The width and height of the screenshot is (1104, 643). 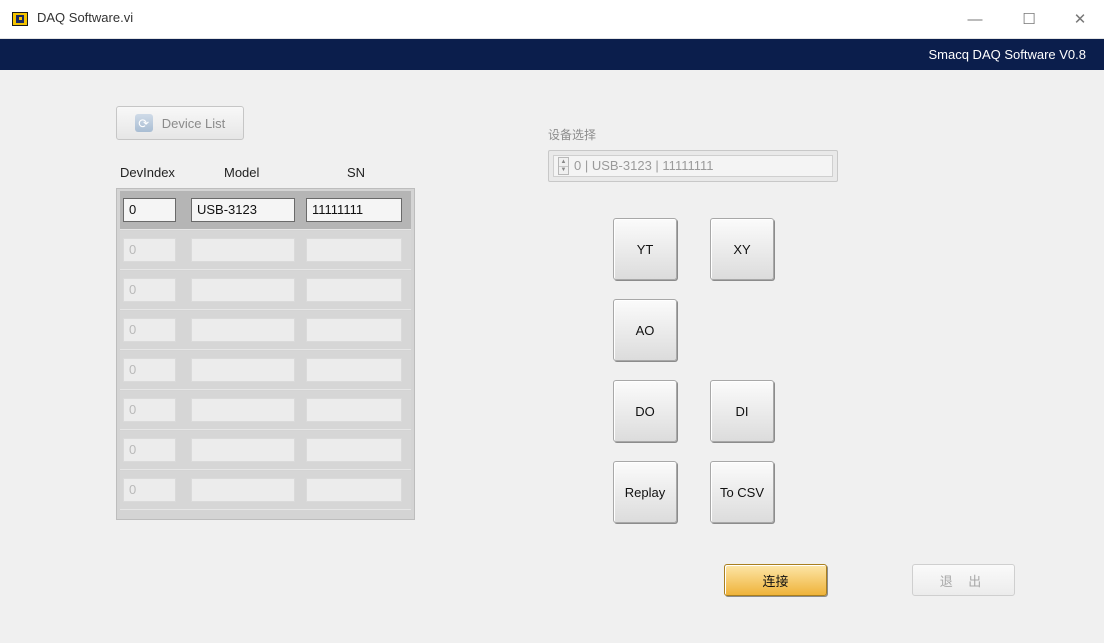 I want to click on column-header-devindex: DevIndex, so click(x=147, y=172).